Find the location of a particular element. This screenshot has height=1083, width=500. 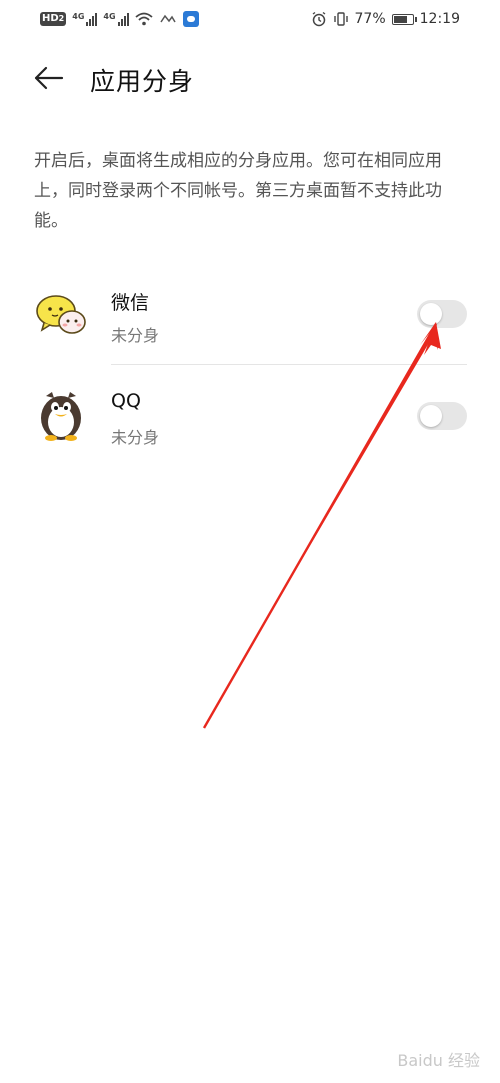

battery-icon is located at coordinates (404, 19).